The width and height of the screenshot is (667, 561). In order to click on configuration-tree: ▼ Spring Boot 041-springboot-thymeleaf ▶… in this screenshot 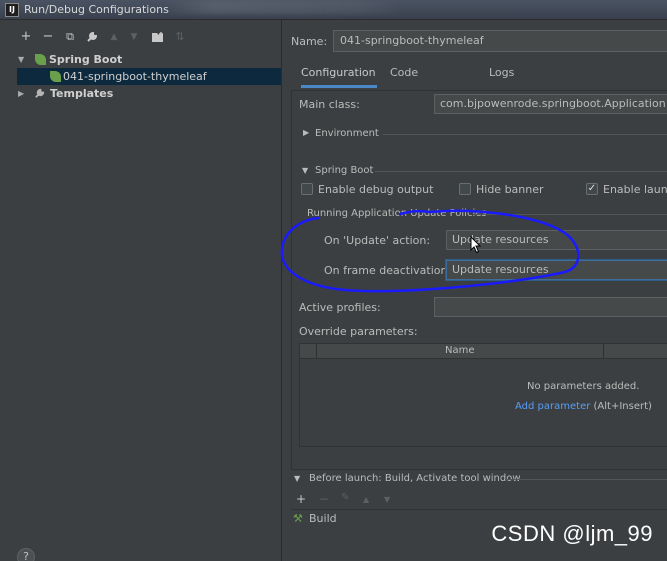, I will do `click(141, 76)`.